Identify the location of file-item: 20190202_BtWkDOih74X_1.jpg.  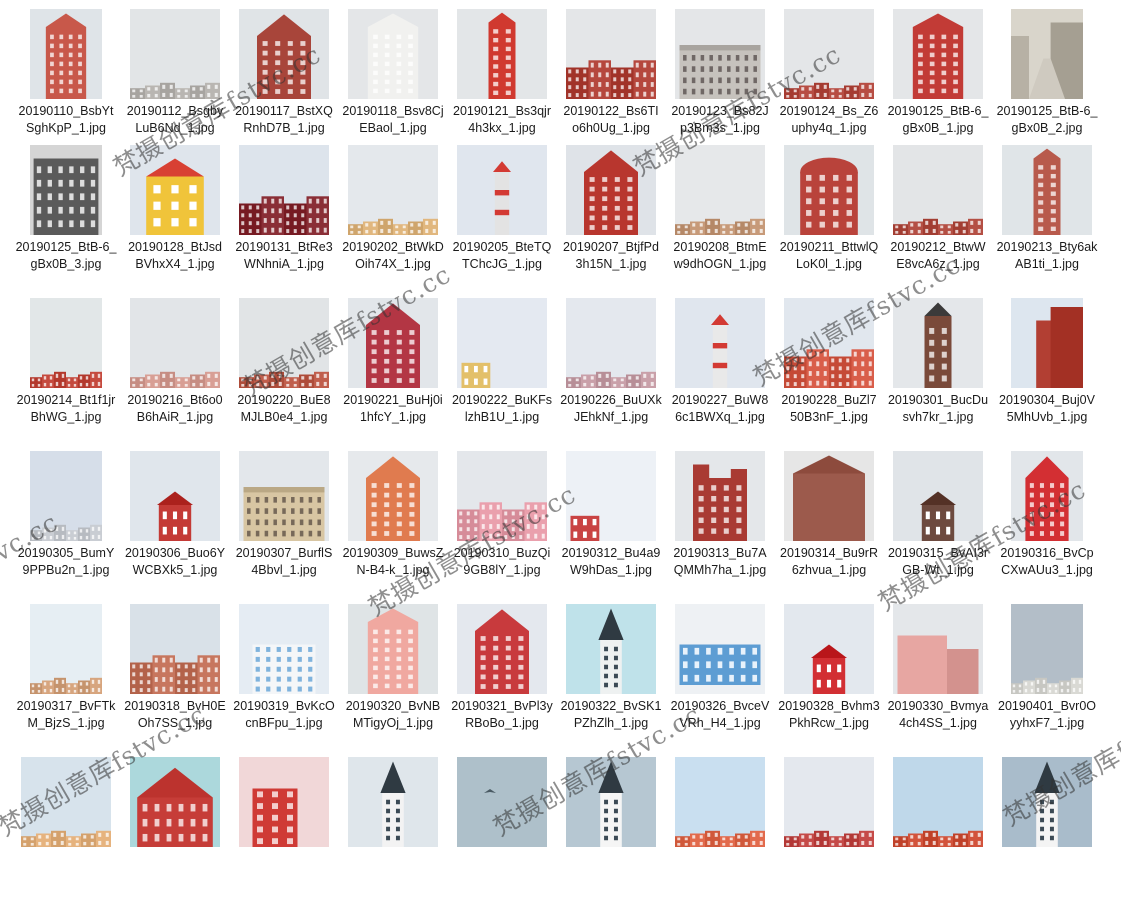
(393, 211).